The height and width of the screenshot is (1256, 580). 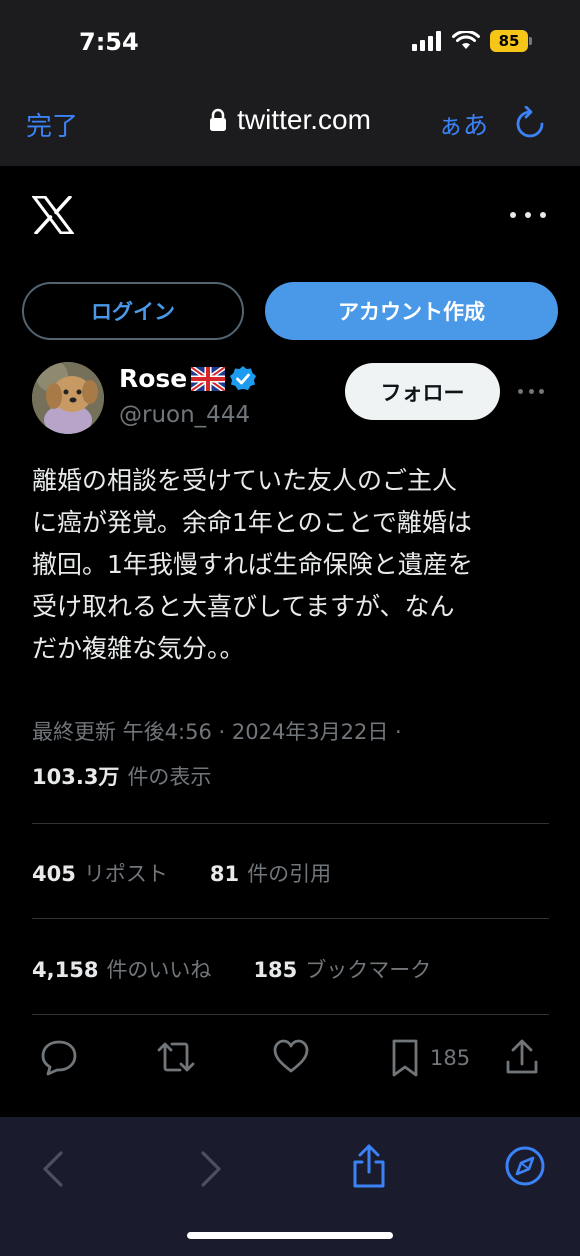 What do you see at coordinates (289, 874) in the screenshot?
I see `quotes-label: 件の引用` at bounding box center [289, 874].